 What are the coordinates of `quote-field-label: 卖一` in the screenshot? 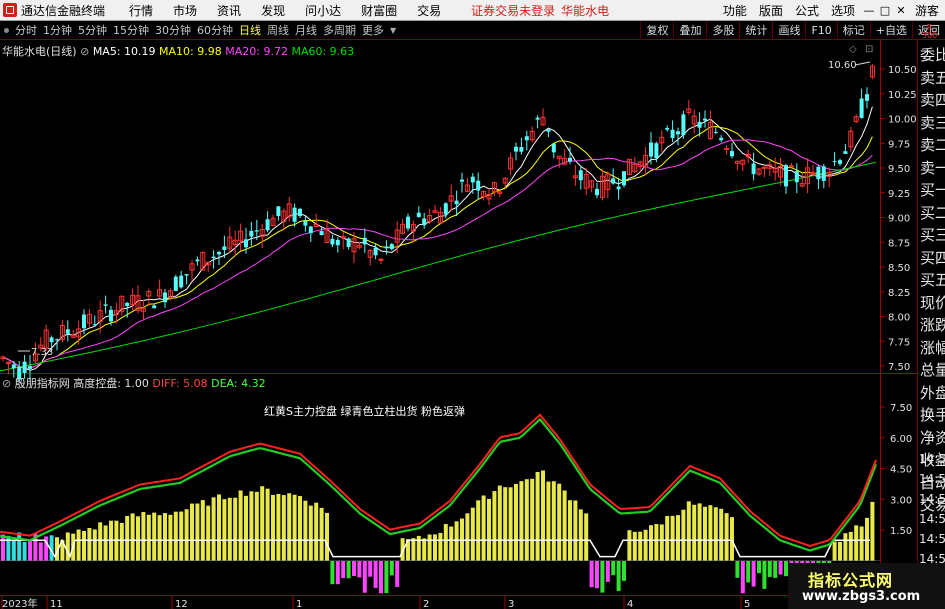 It's located at (932, 167).